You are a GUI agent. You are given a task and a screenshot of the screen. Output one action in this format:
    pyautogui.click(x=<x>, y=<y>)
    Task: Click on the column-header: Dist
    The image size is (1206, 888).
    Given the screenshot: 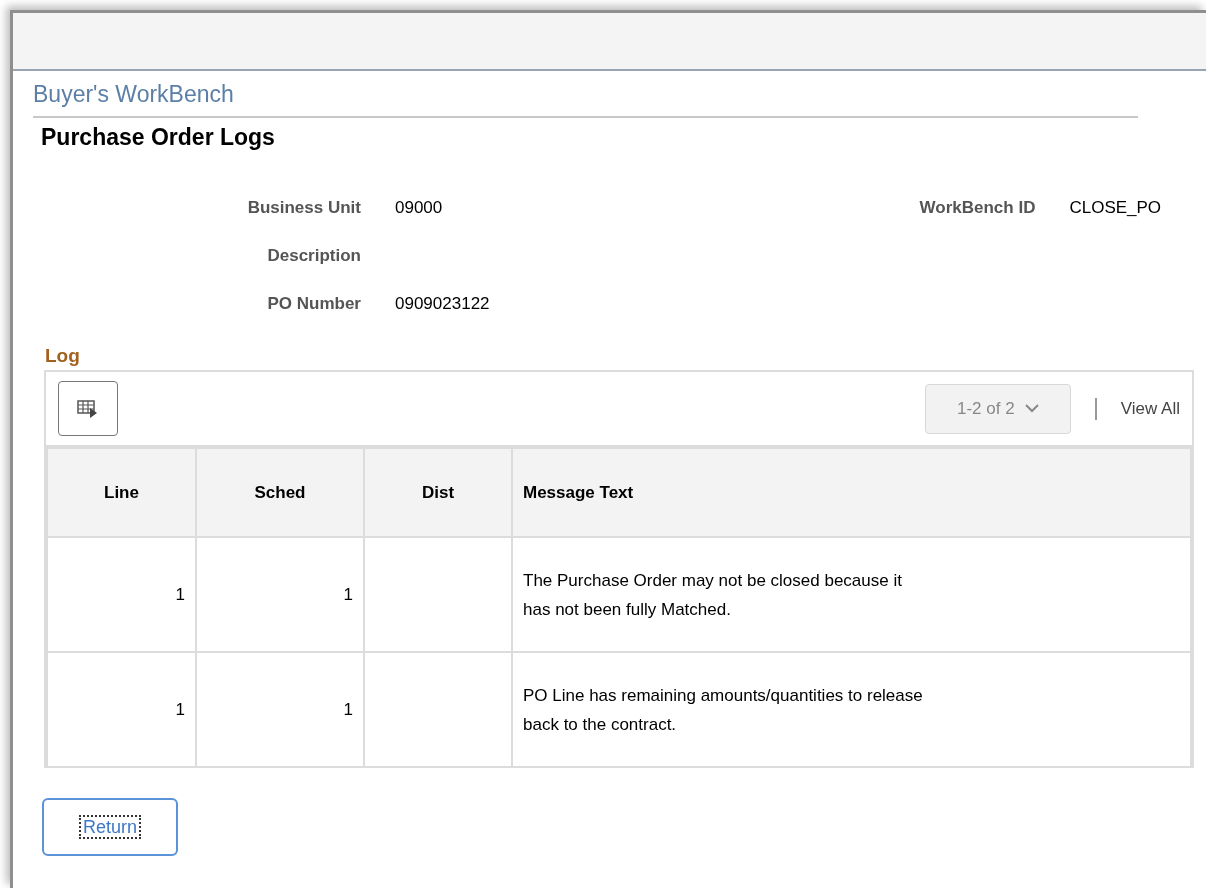 What is the action you would take?
    pyautogui.click(x=438, y=492)
    